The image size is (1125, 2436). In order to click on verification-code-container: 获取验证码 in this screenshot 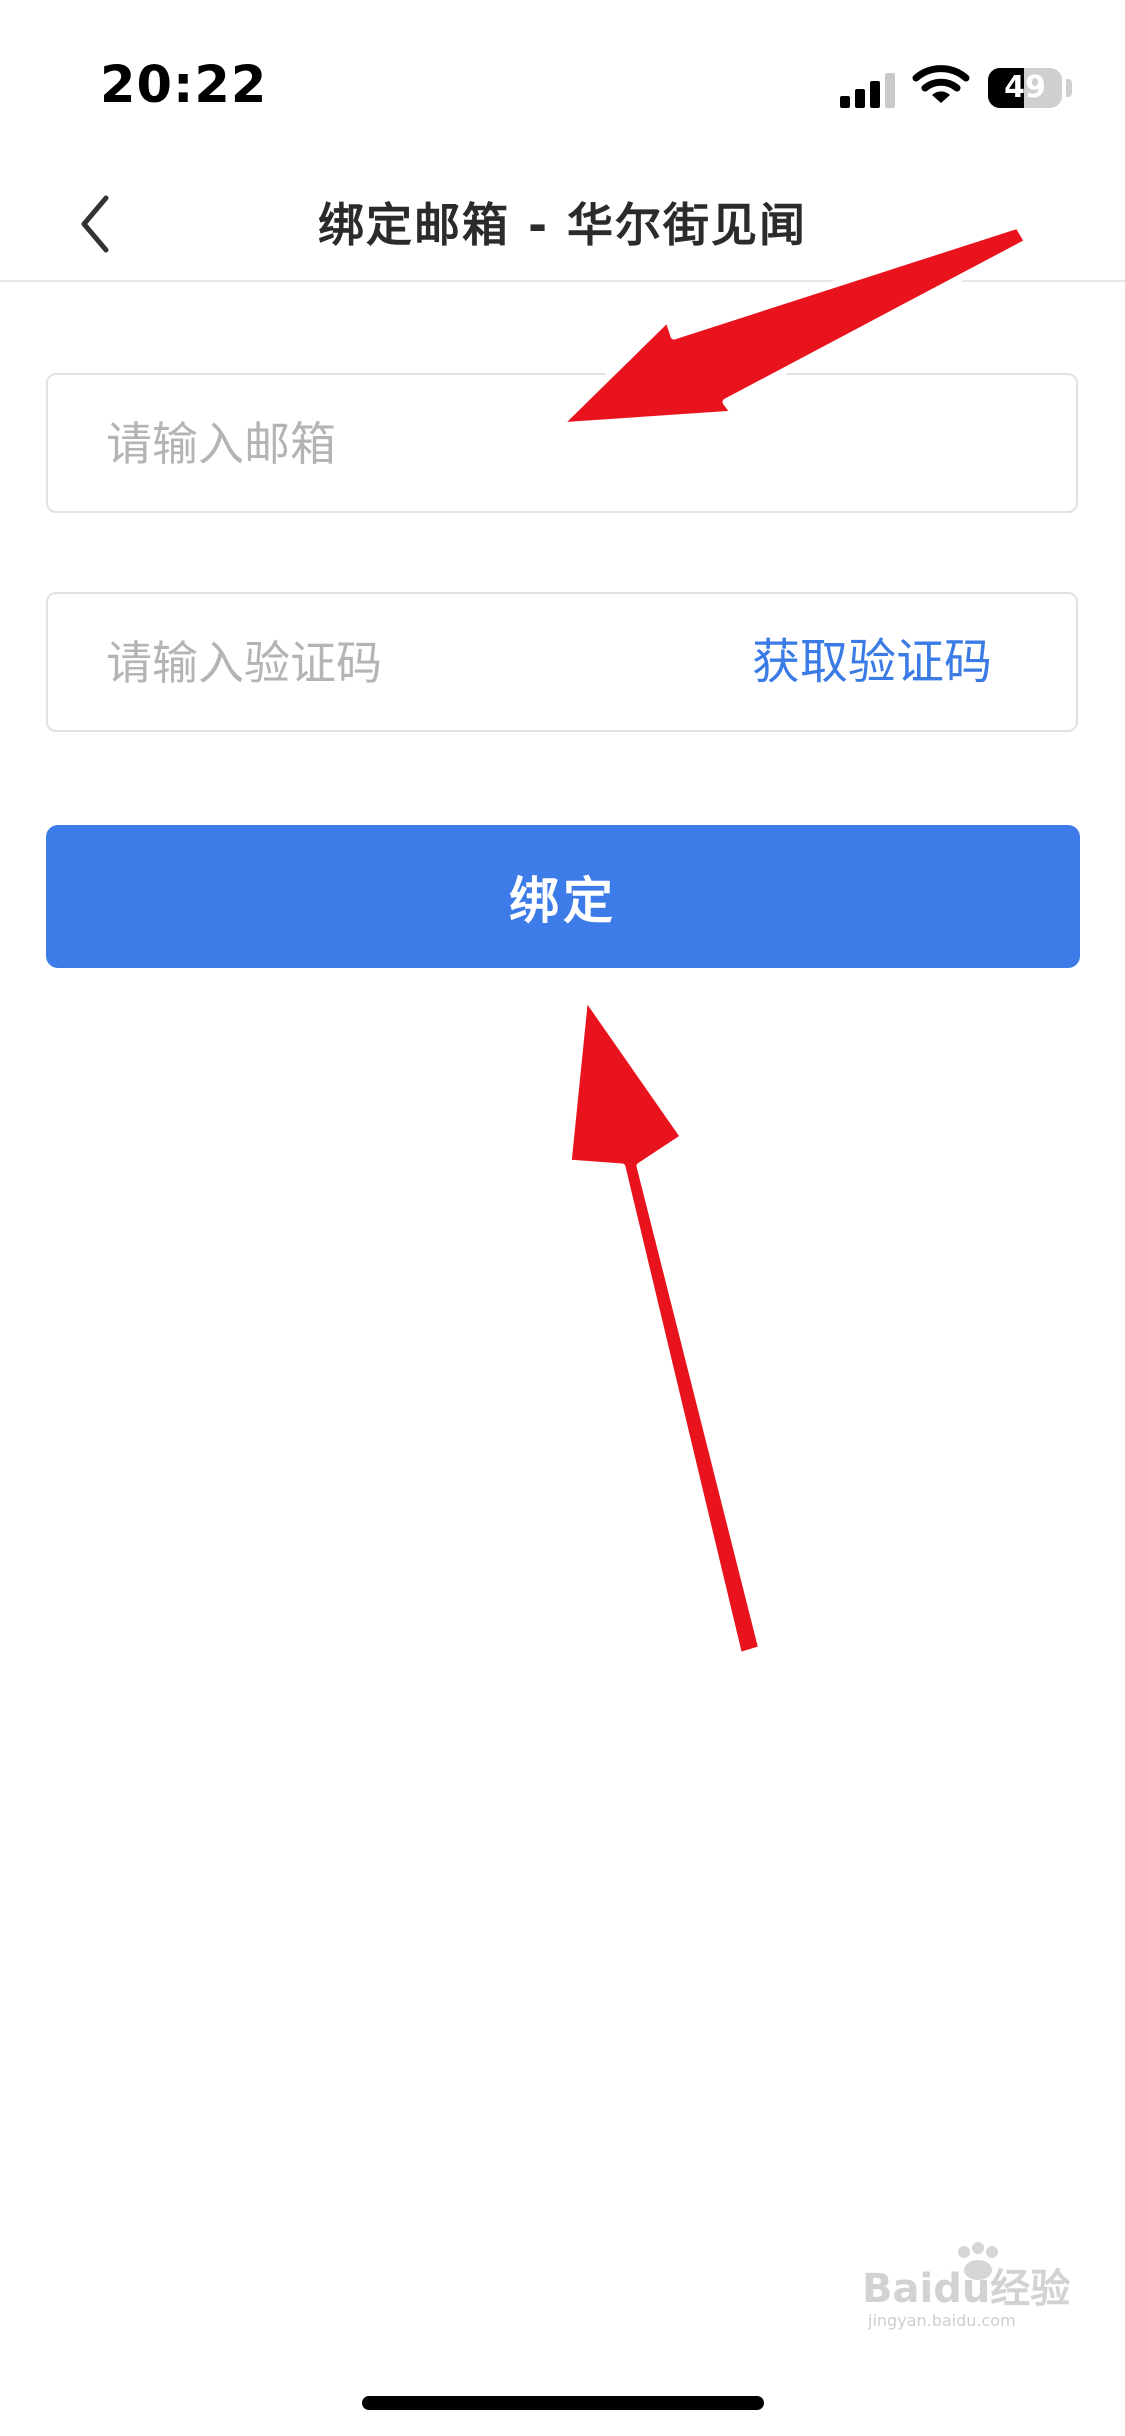, I will do `click(562, 662)`.